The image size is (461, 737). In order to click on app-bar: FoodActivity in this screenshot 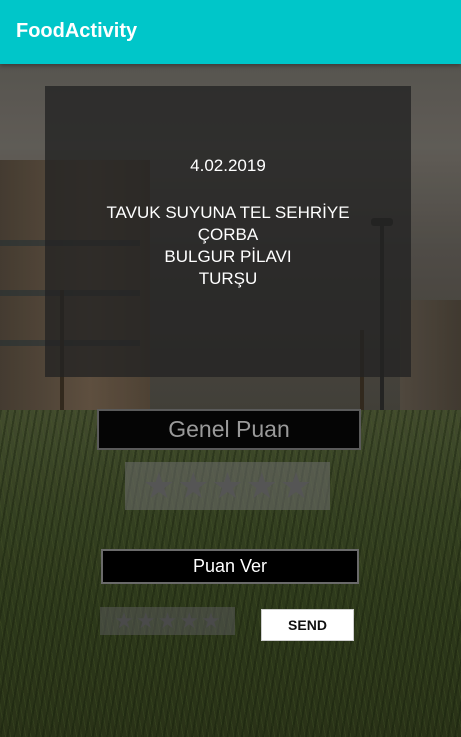, I will do `click(230, 32)`.